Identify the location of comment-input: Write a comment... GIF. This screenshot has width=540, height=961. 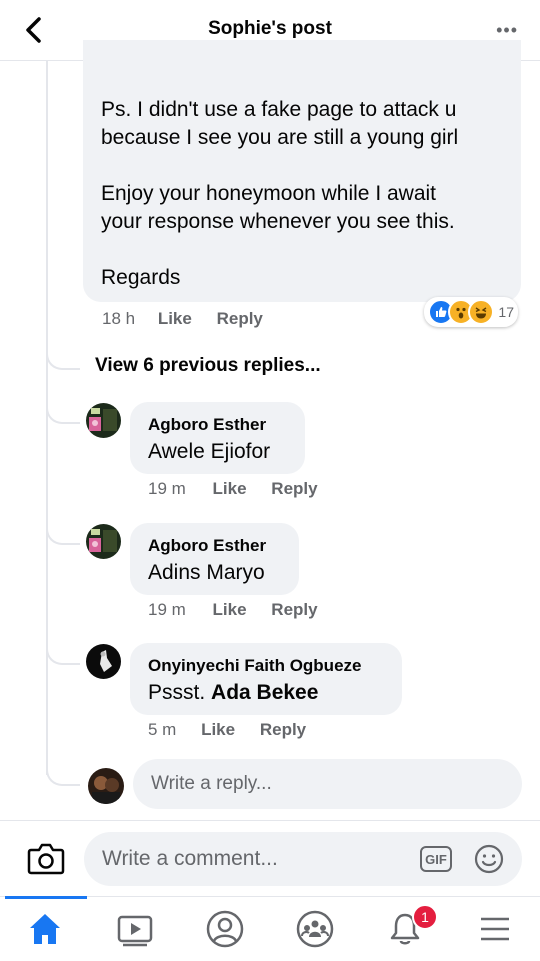
(303, 859).